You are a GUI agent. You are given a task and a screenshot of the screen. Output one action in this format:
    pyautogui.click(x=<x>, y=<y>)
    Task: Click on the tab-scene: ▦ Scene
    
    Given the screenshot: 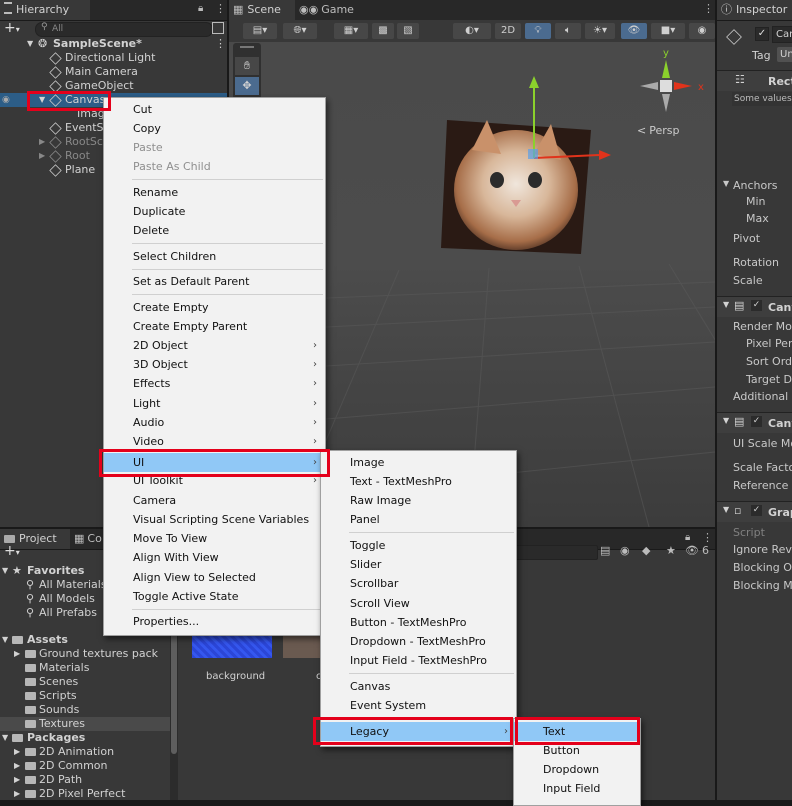 What is the action you would take?
    pyautogui.click(x=265, y=10)
    